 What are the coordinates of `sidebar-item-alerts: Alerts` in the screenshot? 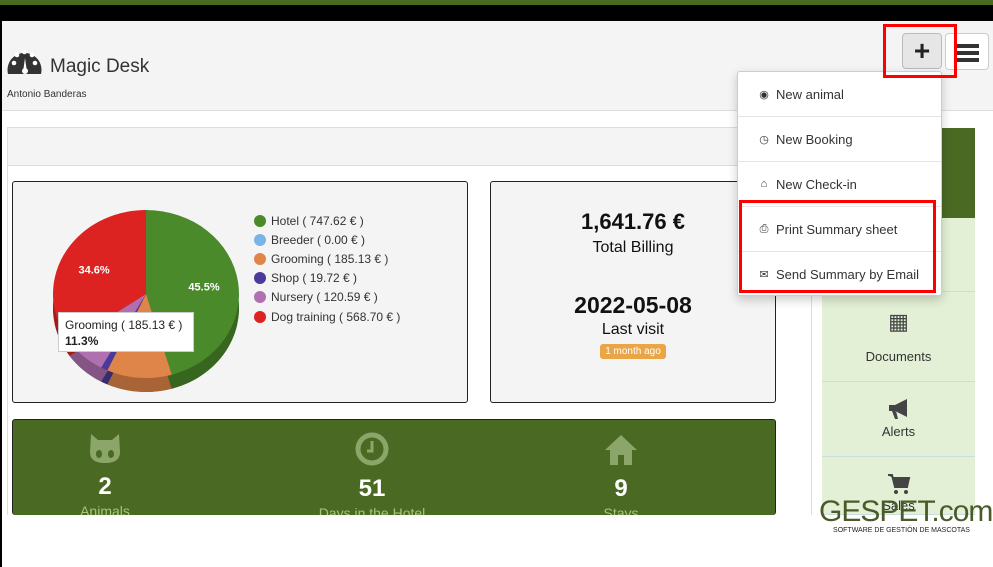 It's located at (898, 419).